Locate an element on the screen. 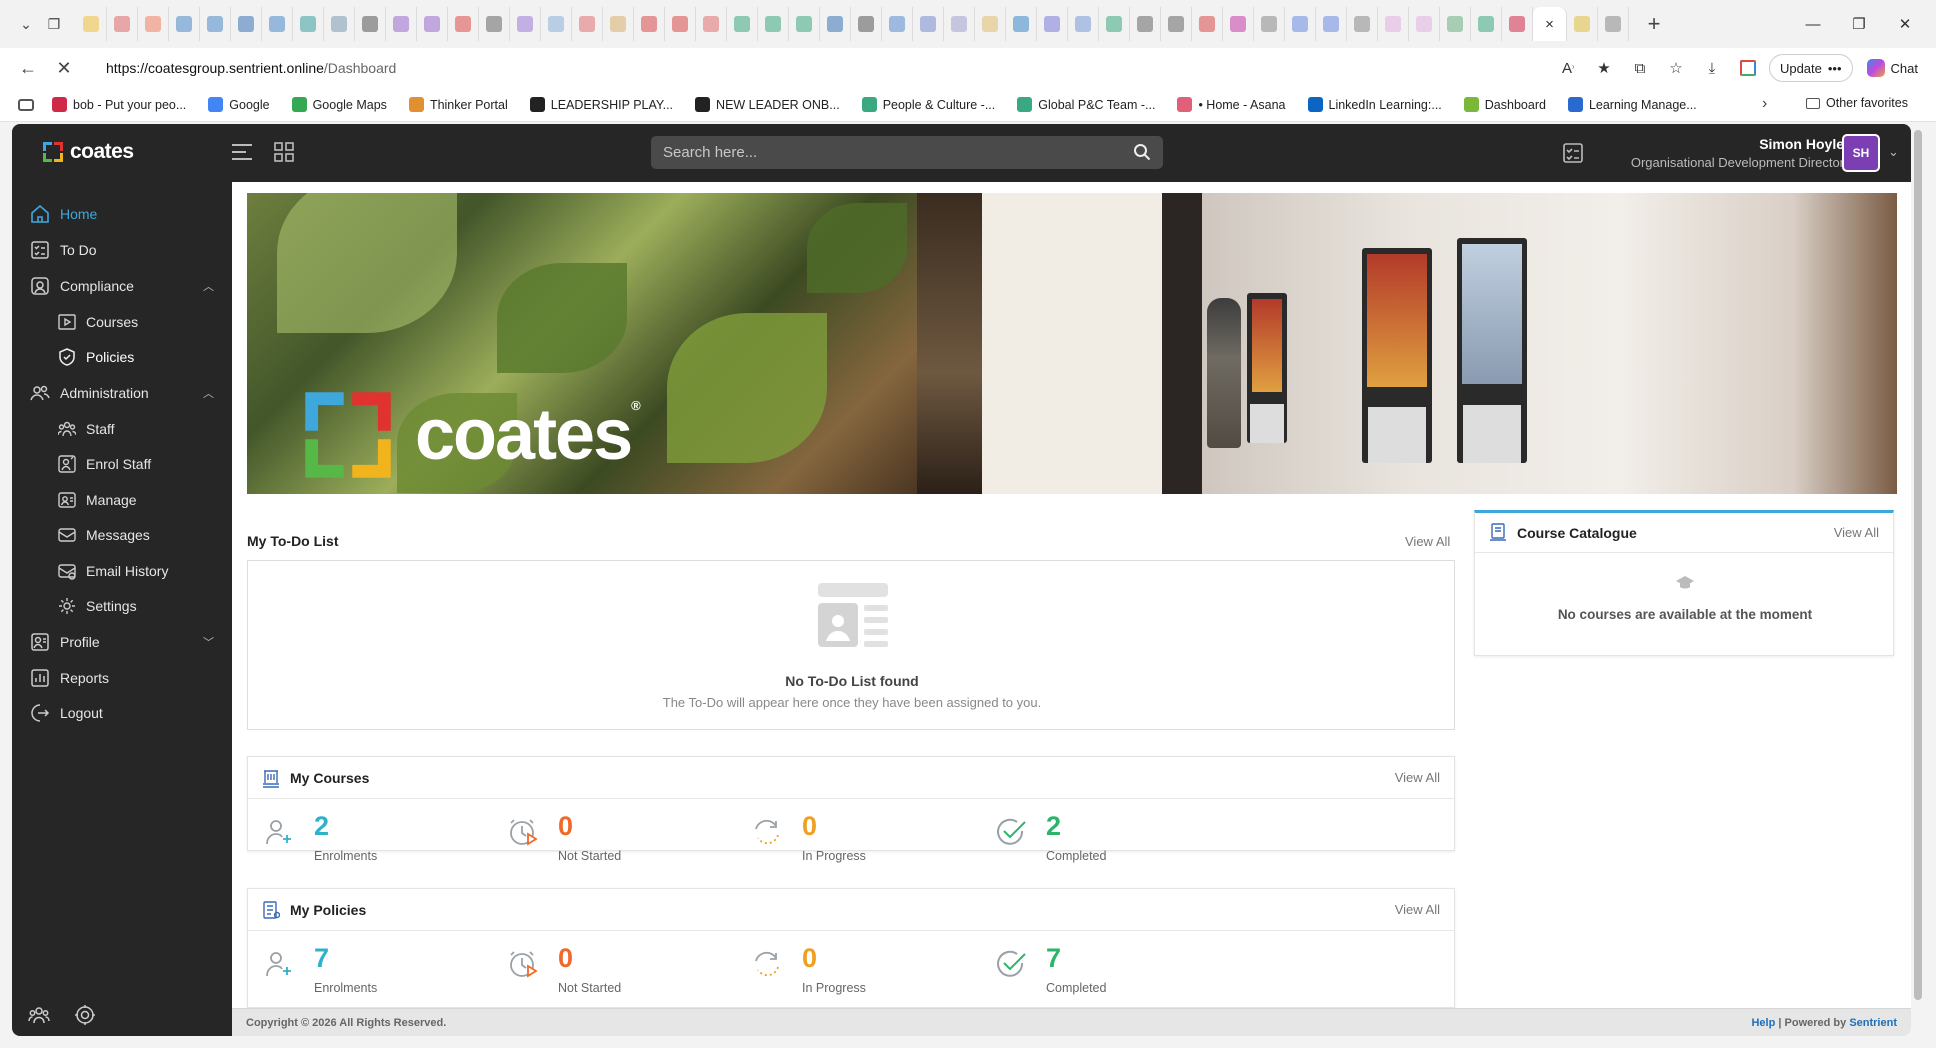 The height and width of the screenshot is (1048, 1936). stop-loading-icon: ✕ is located at coordinates (64, 68).